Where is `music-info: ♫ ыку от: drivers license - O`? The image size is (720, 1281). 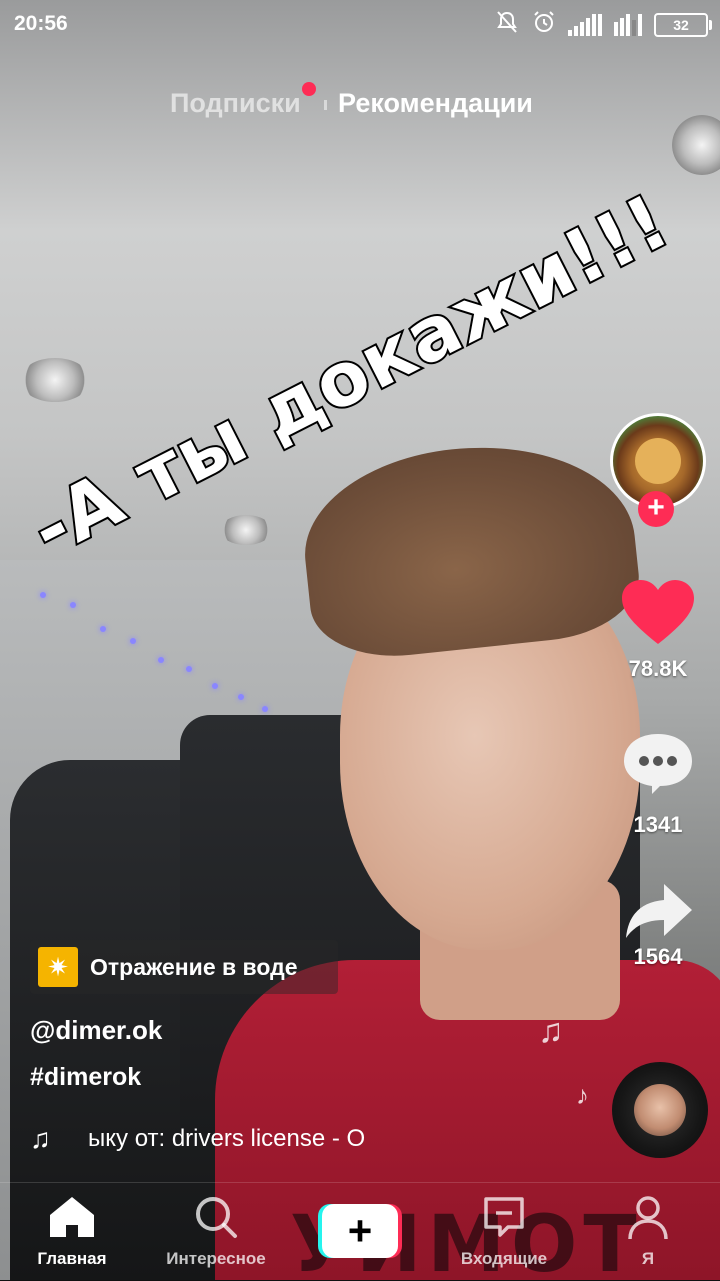 music-info: ♫ ыку от: drivers license - O is located at coordinates (224, 1139).